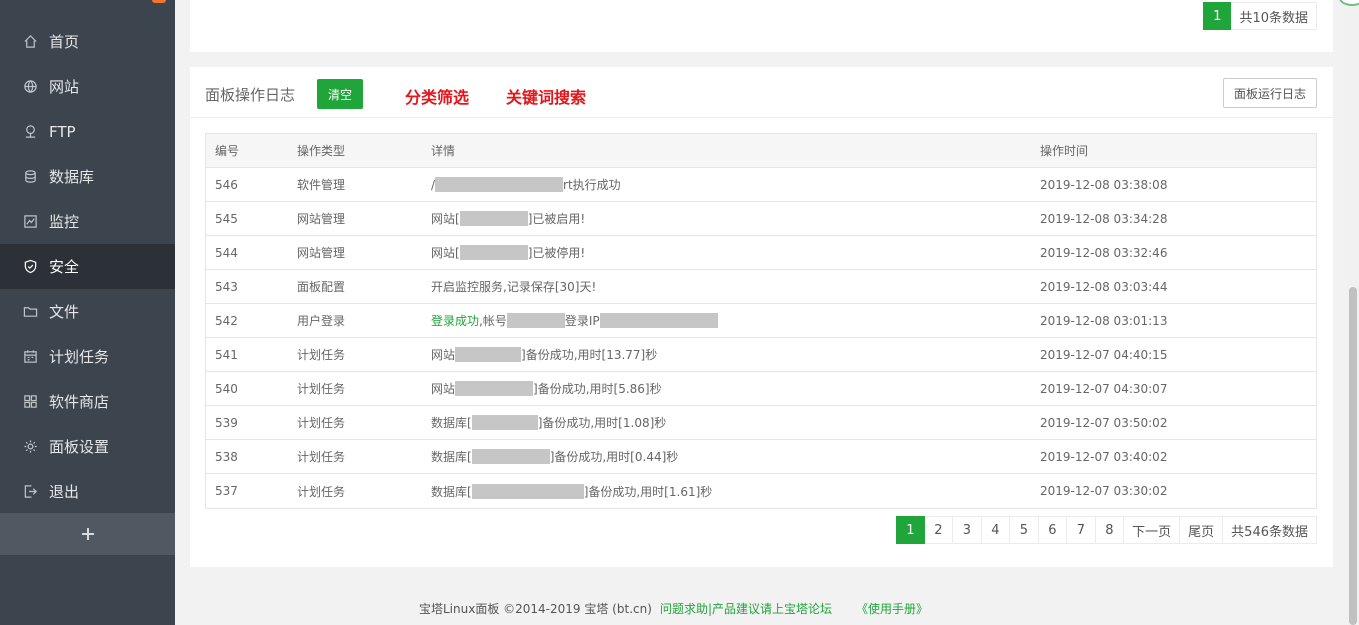 The height and width of the screenshot is (625, 1359). I want to click on sidebar-item-store: 软件商店, so click(87, 401).